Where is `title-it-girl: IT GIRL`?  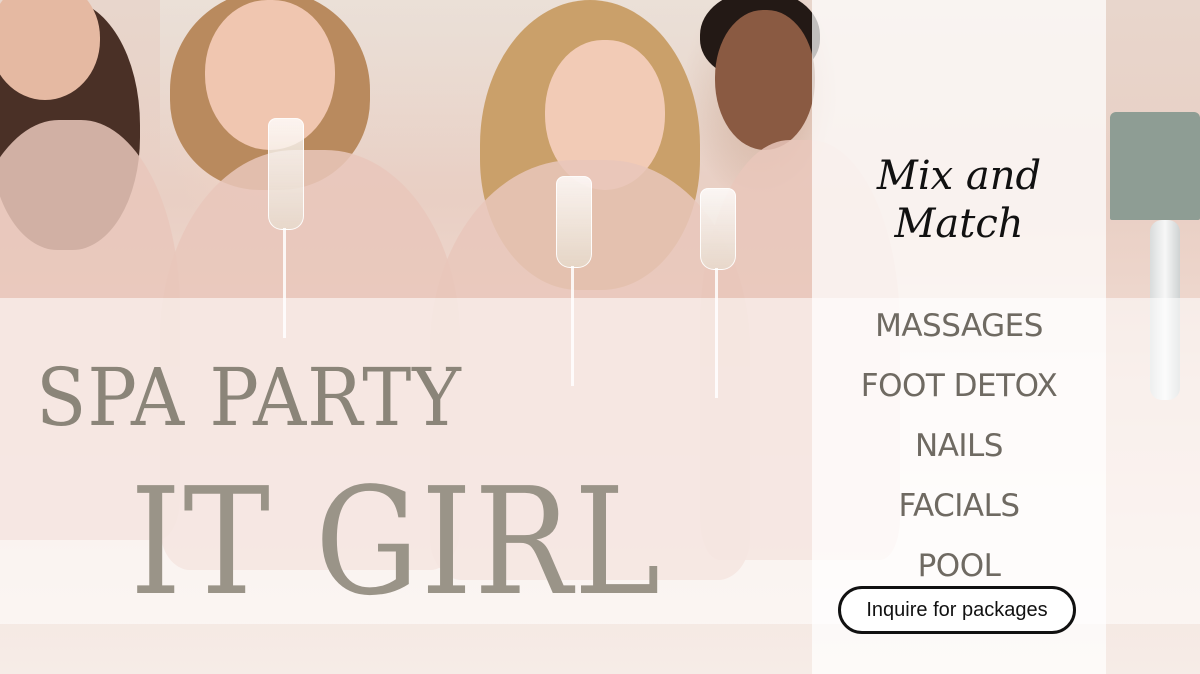
title-it-girl: IT GIRL is located at coordinates (396, 542).